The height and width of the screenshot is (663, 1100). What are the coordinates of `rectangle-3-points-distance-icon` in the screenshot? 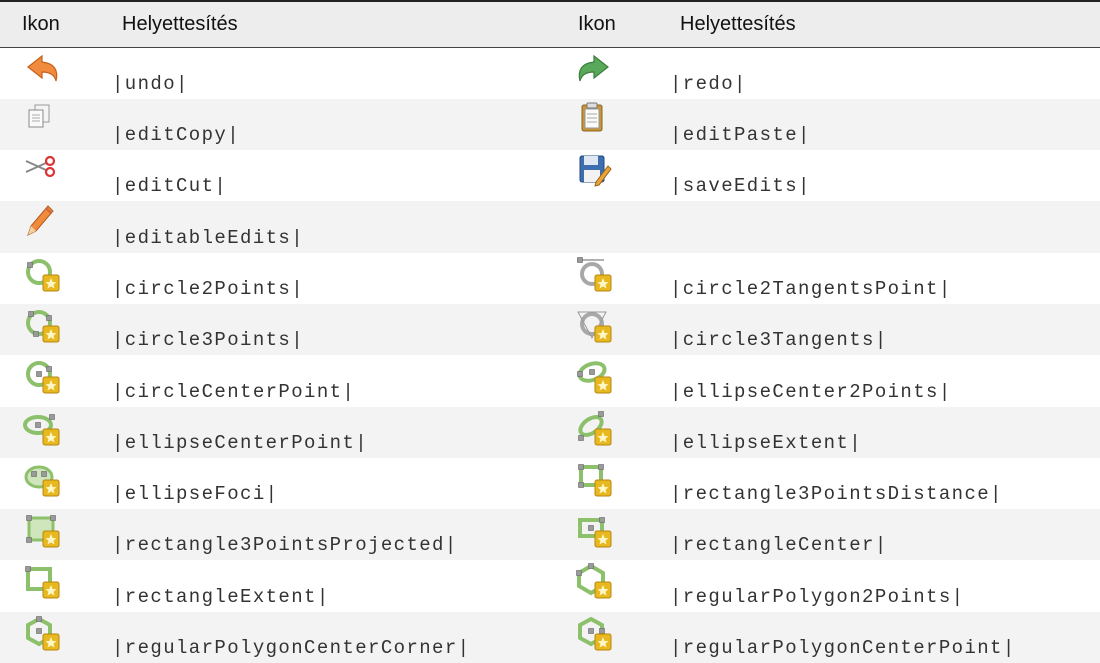 It's located at (594, 479).